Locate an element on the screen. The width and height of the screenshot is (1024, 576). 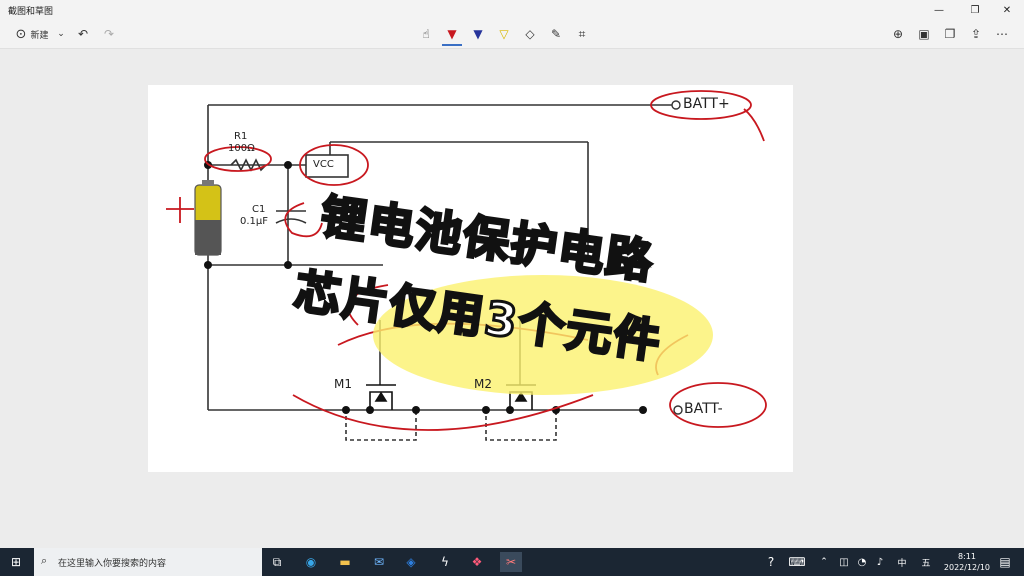
snipping-tool-taskbar-icon: ✂ is located at coordinates (511, 562).